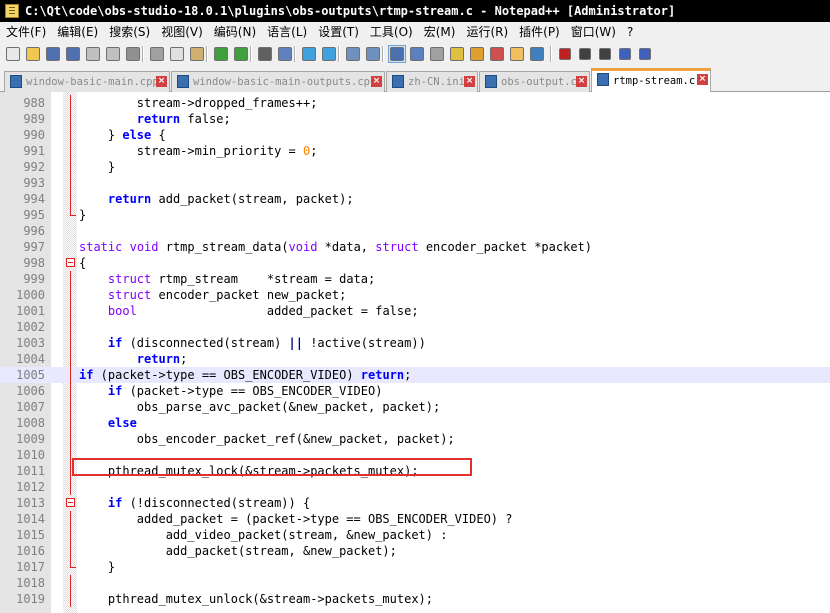 The width and height of the screenshot is (830, 613). What do you see at coordinates (415, 119) in the screenshot?
I see `code-line: 989 return false;` at bounding box center [415, 119].